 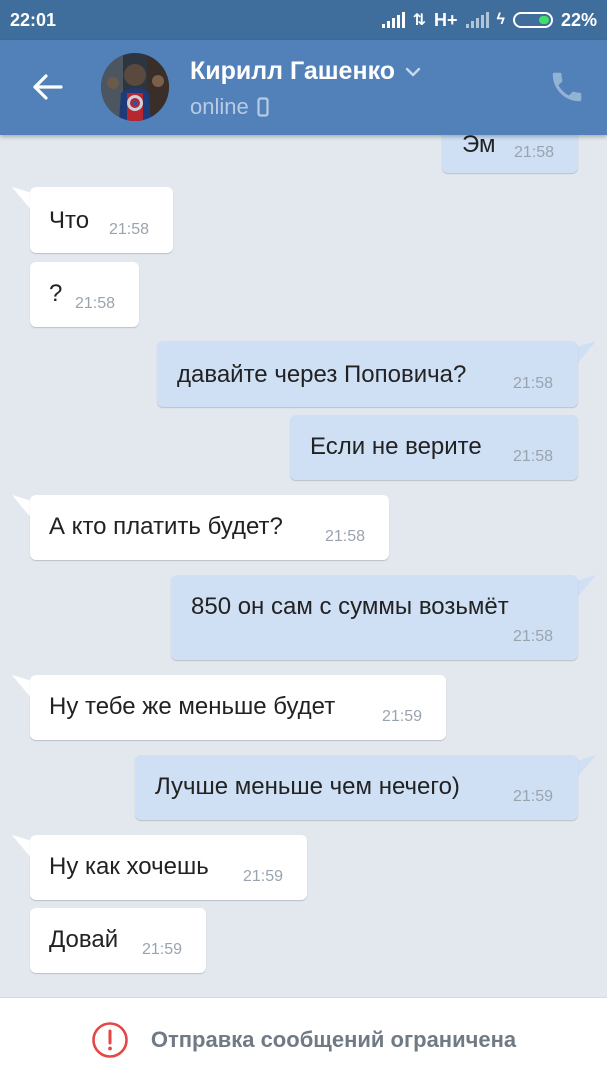 I want to click on avatar-image, so click(x=135, y=87).